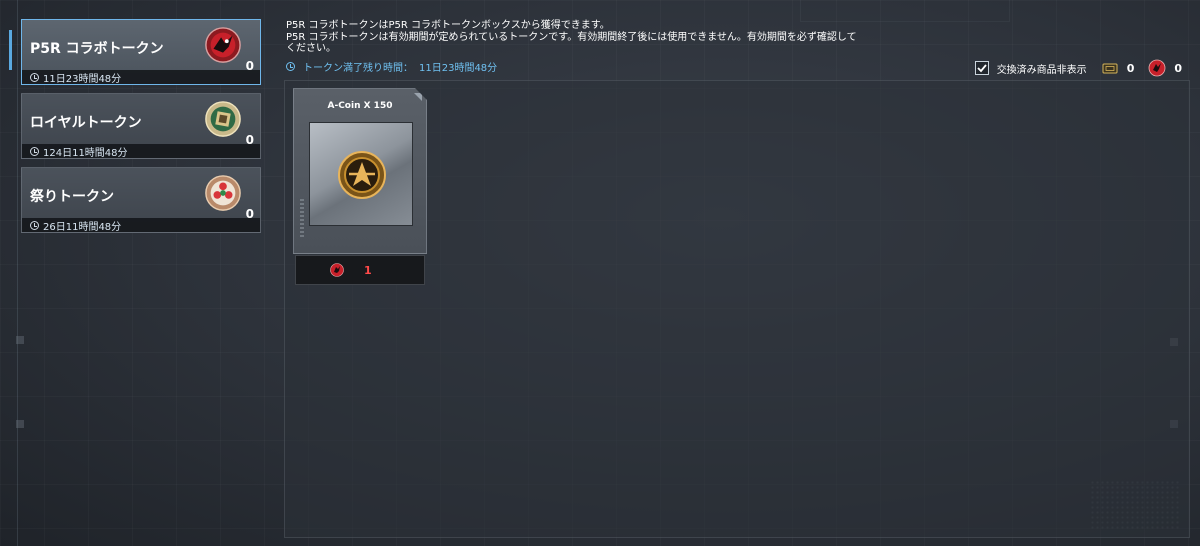  I want to click on card-side-decor, so click(302, 219).